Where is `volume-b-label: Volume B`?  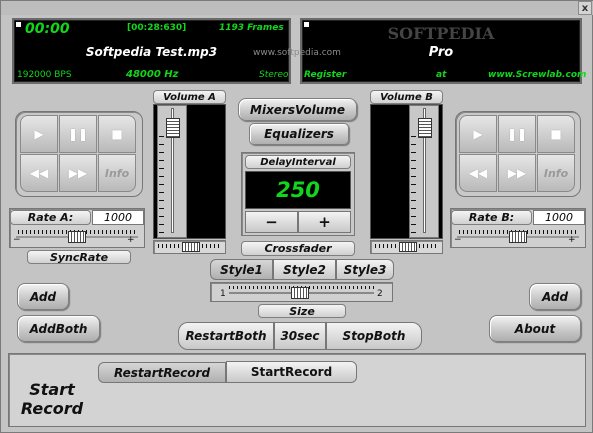
volume-b-label: Volume B is located at coordinates (406, 97).